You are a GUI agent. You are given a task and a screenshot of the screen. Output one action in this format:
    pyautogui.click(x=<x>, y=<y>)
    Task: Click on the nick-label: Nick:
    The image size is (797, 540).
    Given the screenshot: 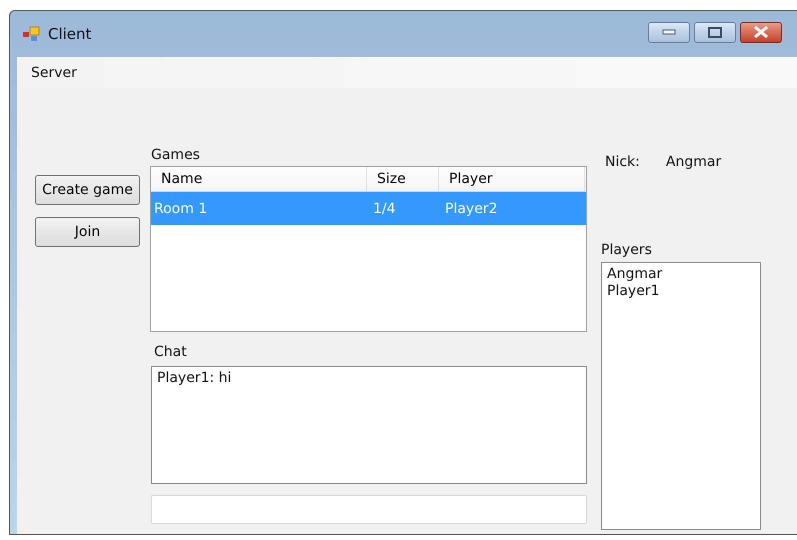 What is the action you would take?
    pyautogui.click(x=622, y=163)
    